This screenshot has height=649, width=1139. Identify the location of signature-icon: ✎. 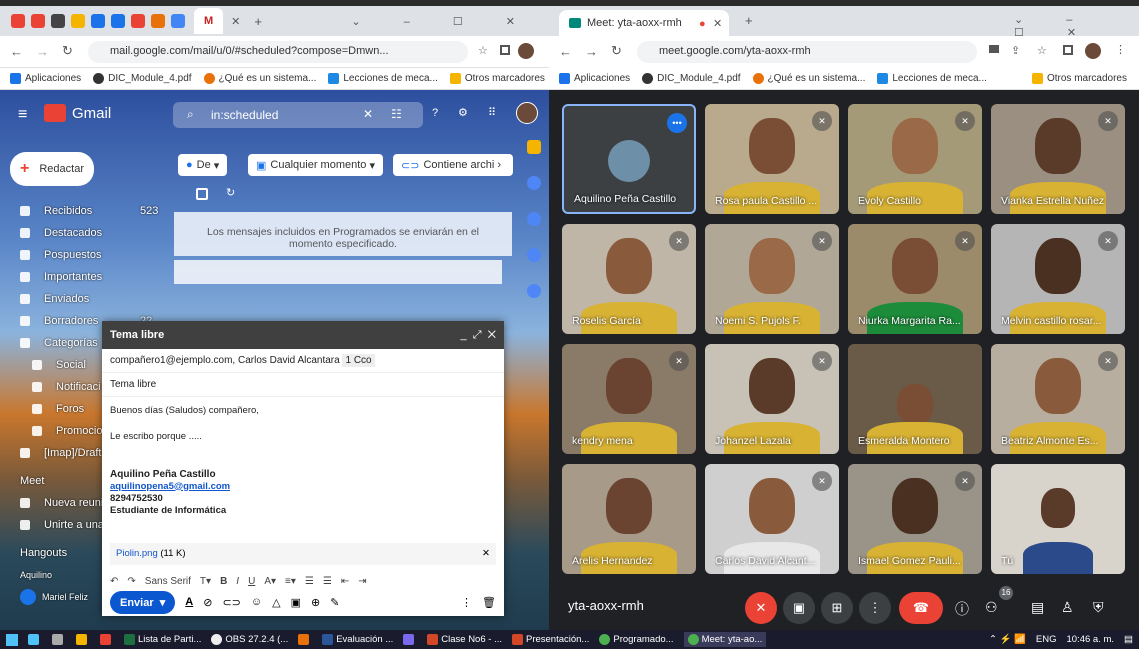
(334, 602).